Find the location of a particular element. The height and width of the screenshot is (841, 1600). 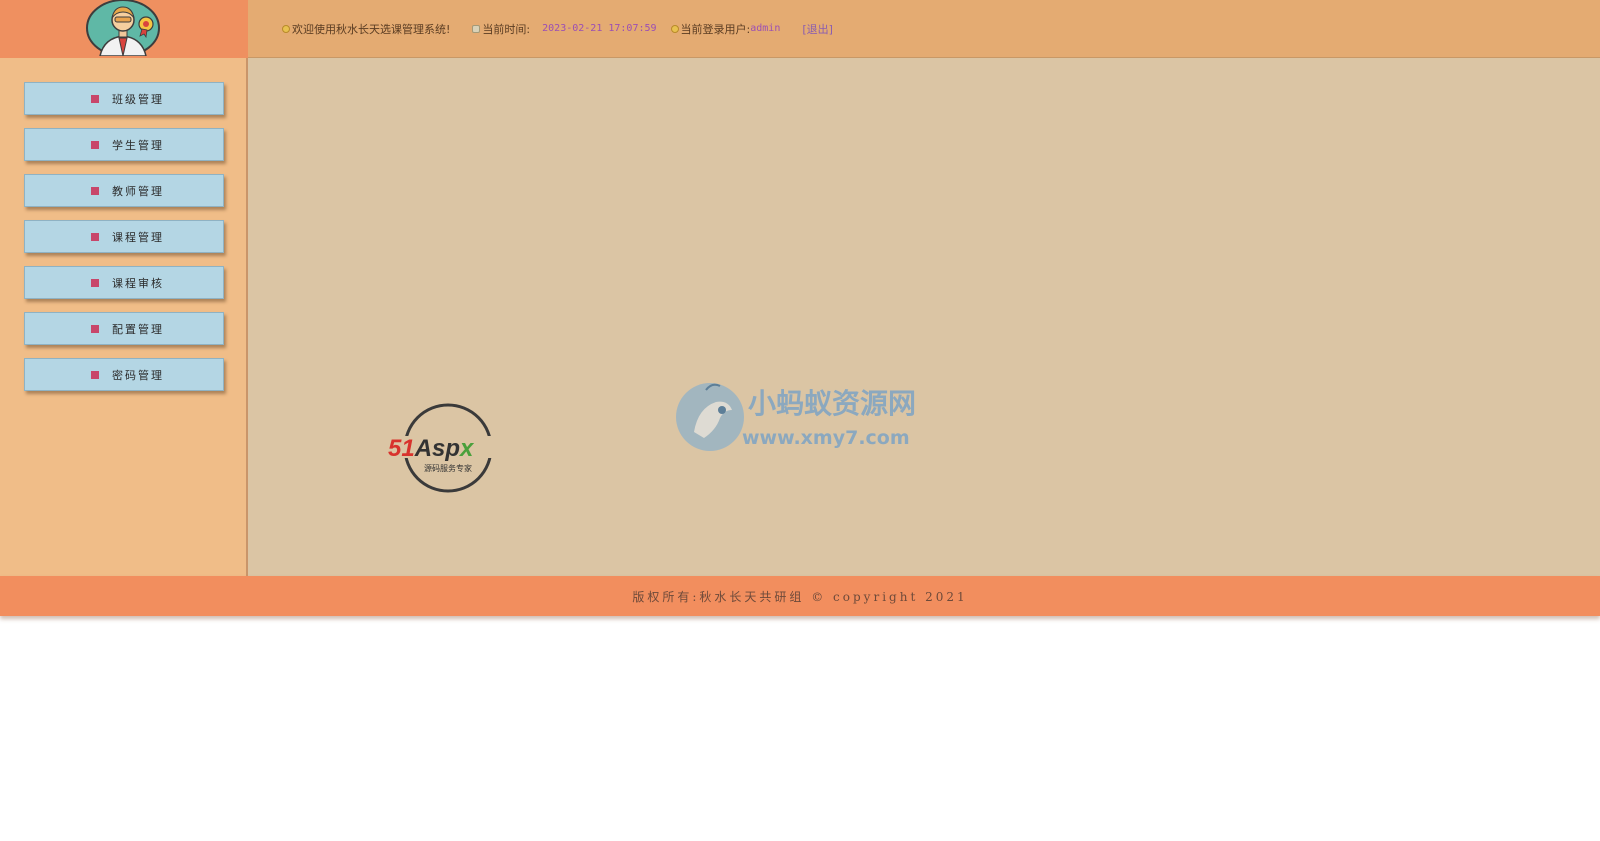

welcome-label: 欢迎使用秋水长天选课管理系统! is located at coordinates (371, 29).